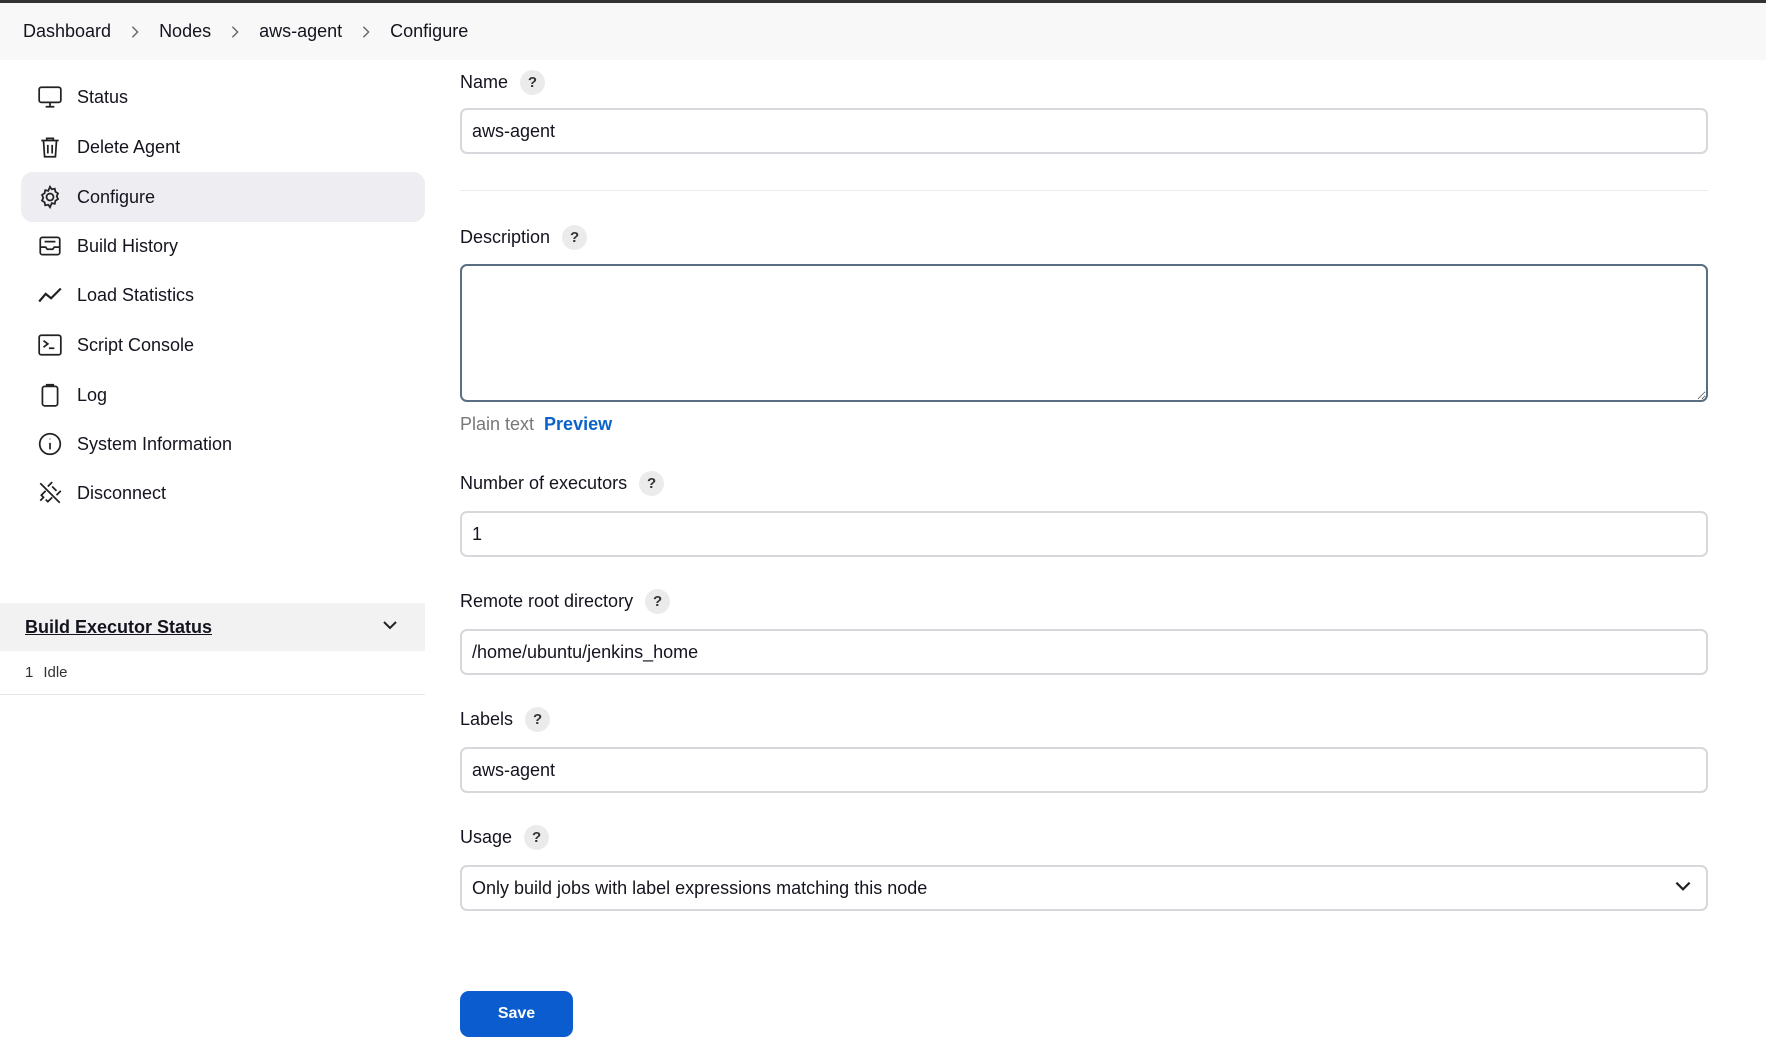  Describe the element at coordinates (223, 295) in the screenshot. I see `sidebar-item-load-statistics: Load Statistics` at that location.